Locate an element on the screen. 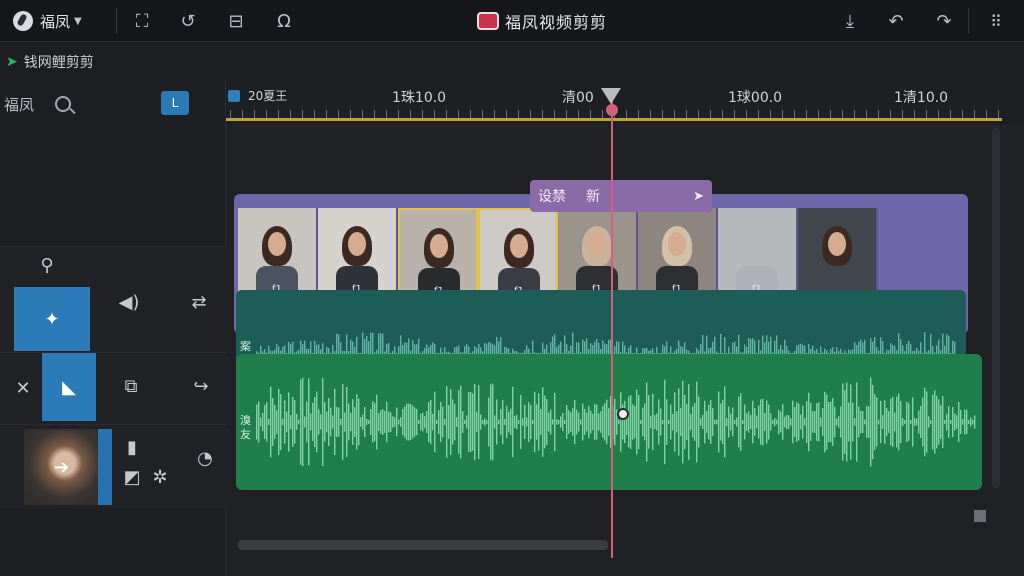 Image resolution: width=1024 pixels, height=576 pixels. crop-icon: ⧉ is located at coordinates (131, 386).